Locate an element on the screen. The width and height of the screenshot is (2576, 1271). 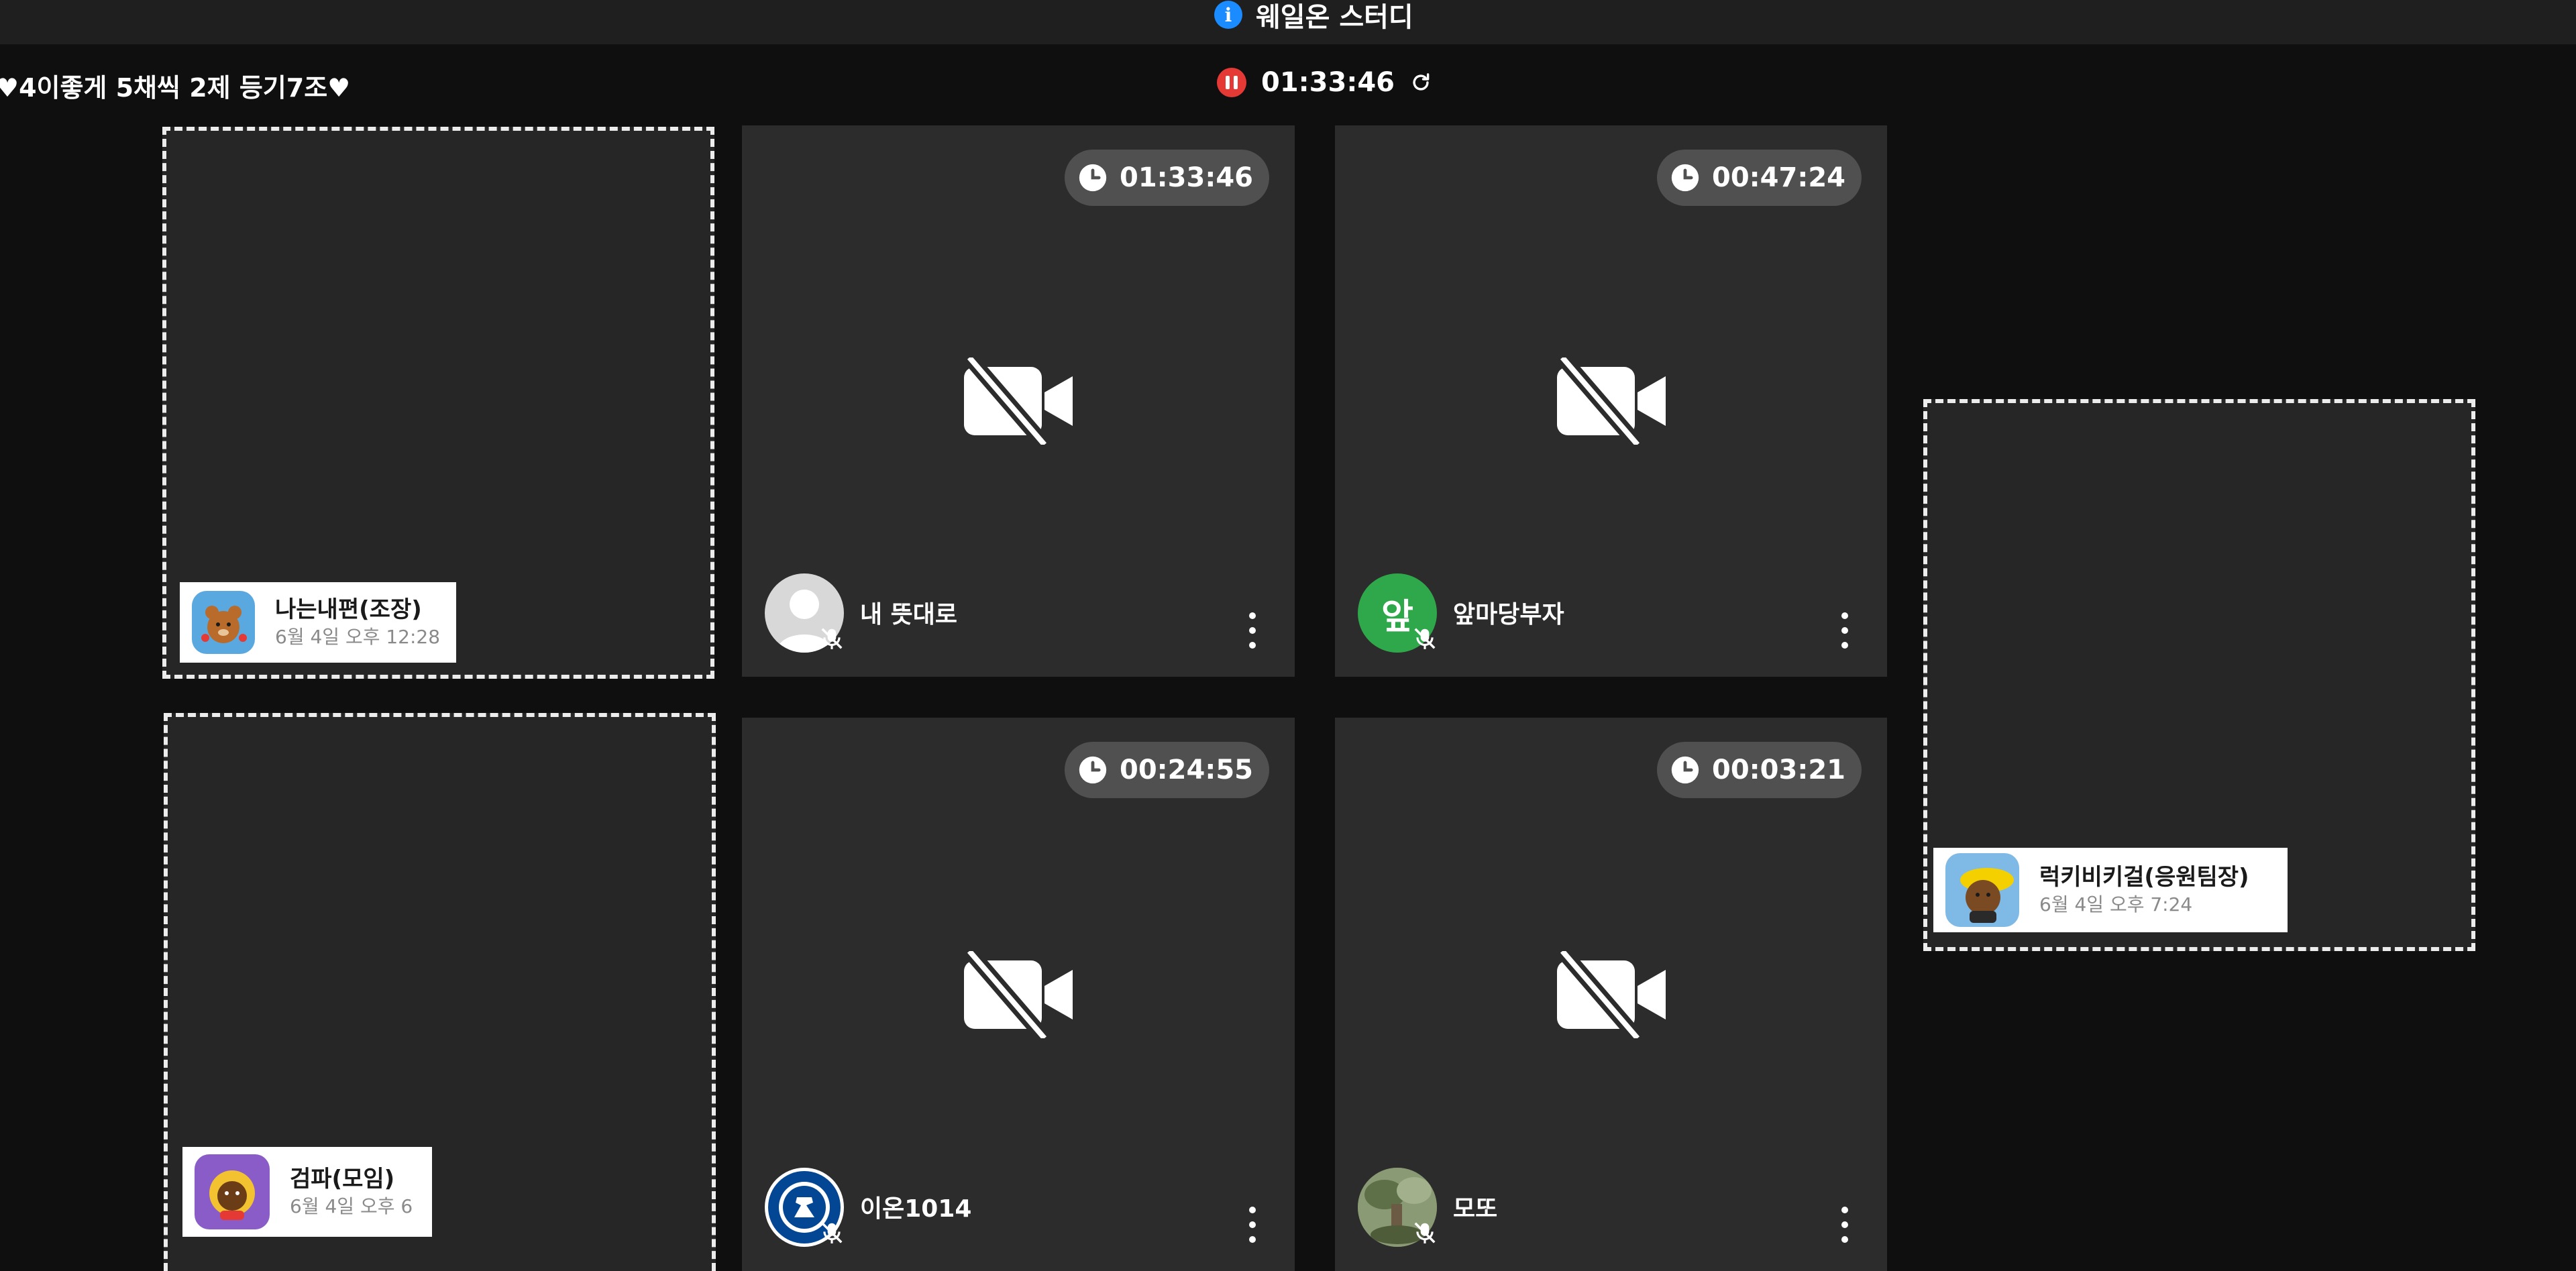
room-notice: ♥4이좋게 5채씩 2제 등기7조♥ is located at coordinates (175, 88).